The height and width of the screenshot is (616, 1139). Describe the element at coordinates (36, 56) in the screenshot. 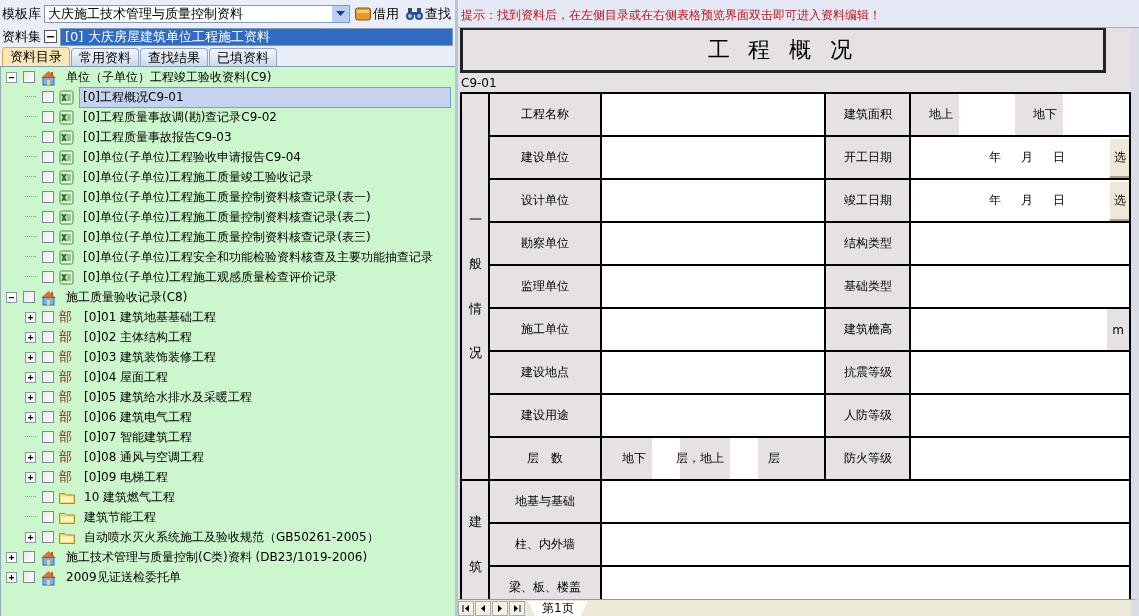

I see `tab: 资料目录` at that location.